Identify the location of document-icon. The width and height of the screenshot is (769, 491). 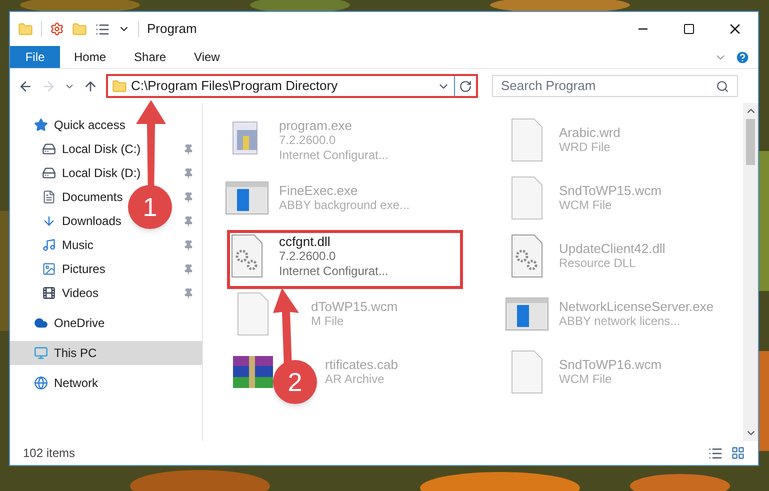
(49, 197).